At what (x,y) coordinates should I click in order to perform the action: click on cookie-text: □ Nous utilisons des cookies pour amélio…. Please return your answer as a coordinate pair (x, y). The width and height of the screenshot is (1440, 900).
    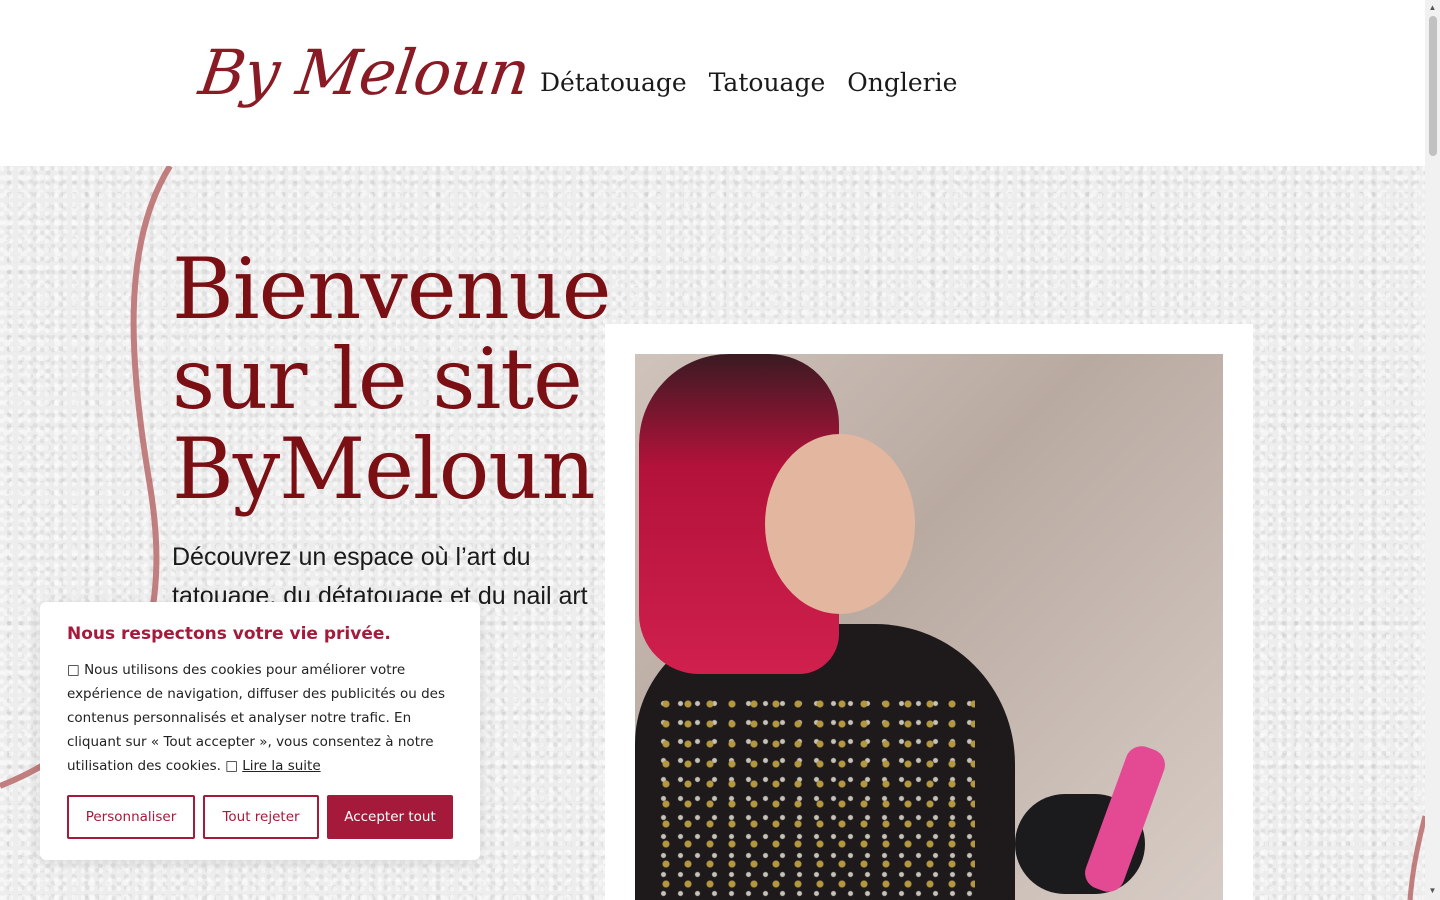
    Looking at the image, I should click on (260, 718).